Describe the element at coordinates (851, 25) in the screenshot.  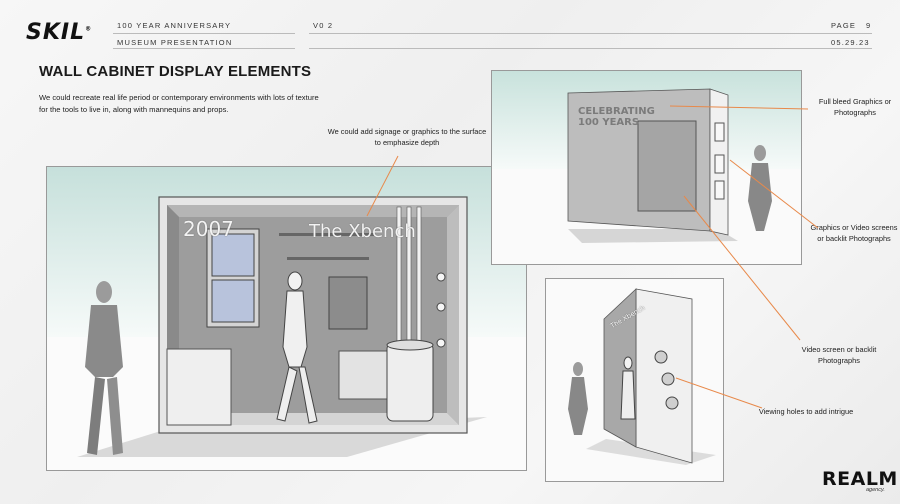
I see `page-label: PAGE 9` at that location.